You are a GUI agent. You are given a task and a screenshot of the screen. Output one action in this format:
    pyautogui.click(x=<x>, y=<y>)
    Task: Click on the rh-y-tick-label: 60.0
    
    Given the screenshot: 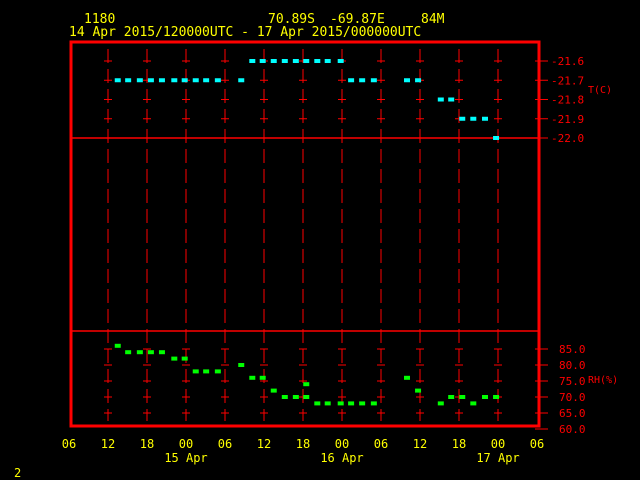 What is the action you would take?
    pyautogui.click(x=572, y=429)
    